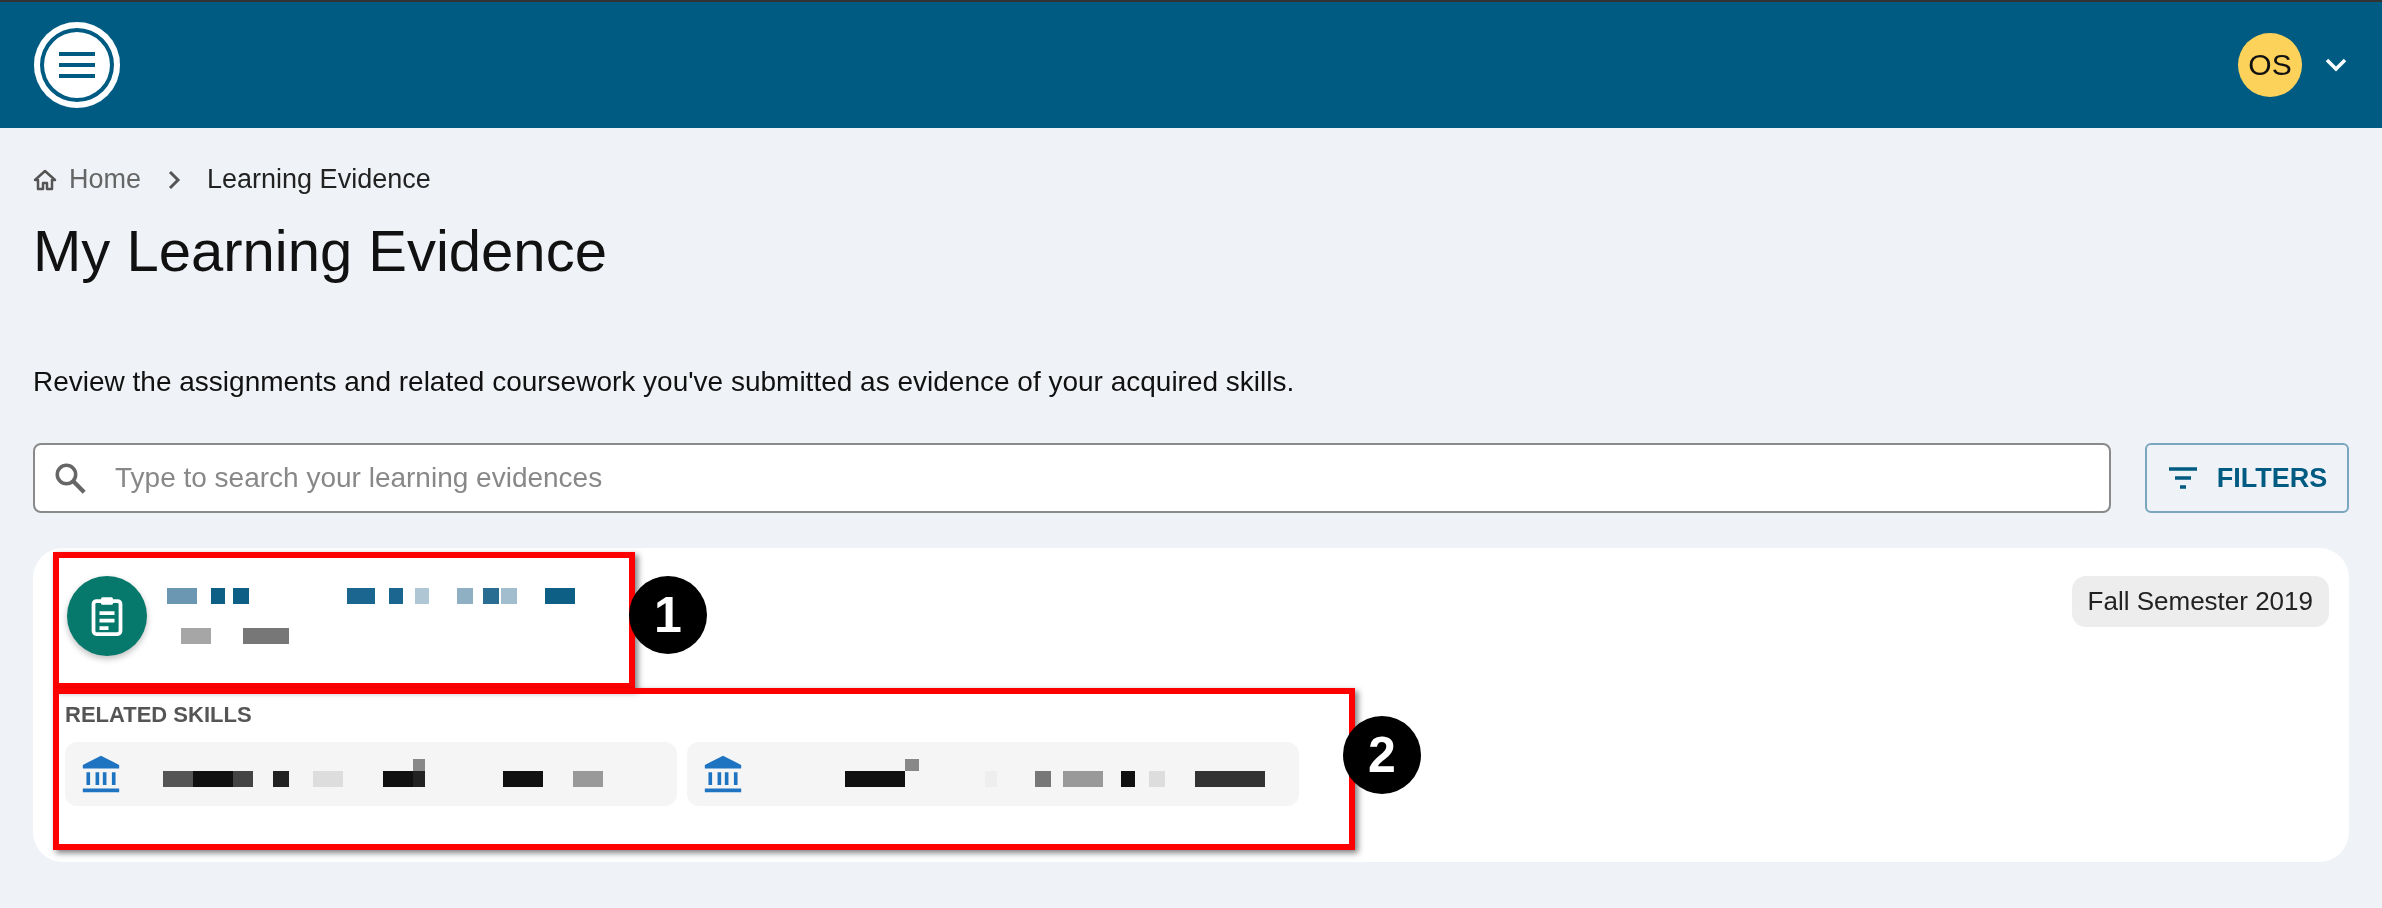 This screenshot has width=2382, height=908. What do you see at coordinates (174, 179) in the screenshot?
I see `chevron-right-icon` at bounding box center [174, 179].